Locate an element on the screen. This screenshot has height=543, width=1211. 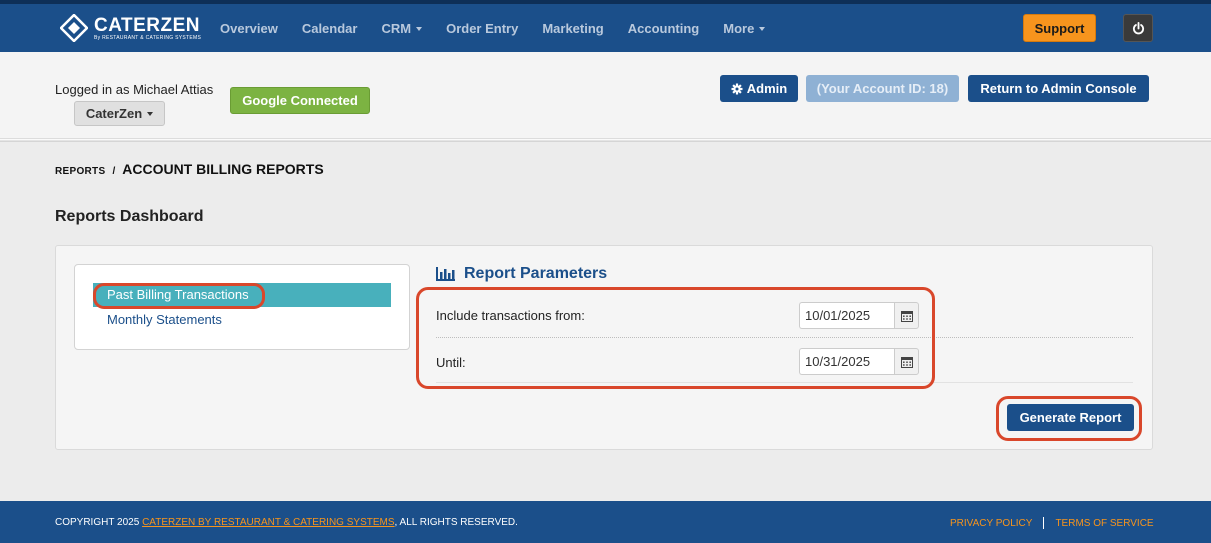
report-parameters-heading: Report Parameters is located at coordinates (521, 274).